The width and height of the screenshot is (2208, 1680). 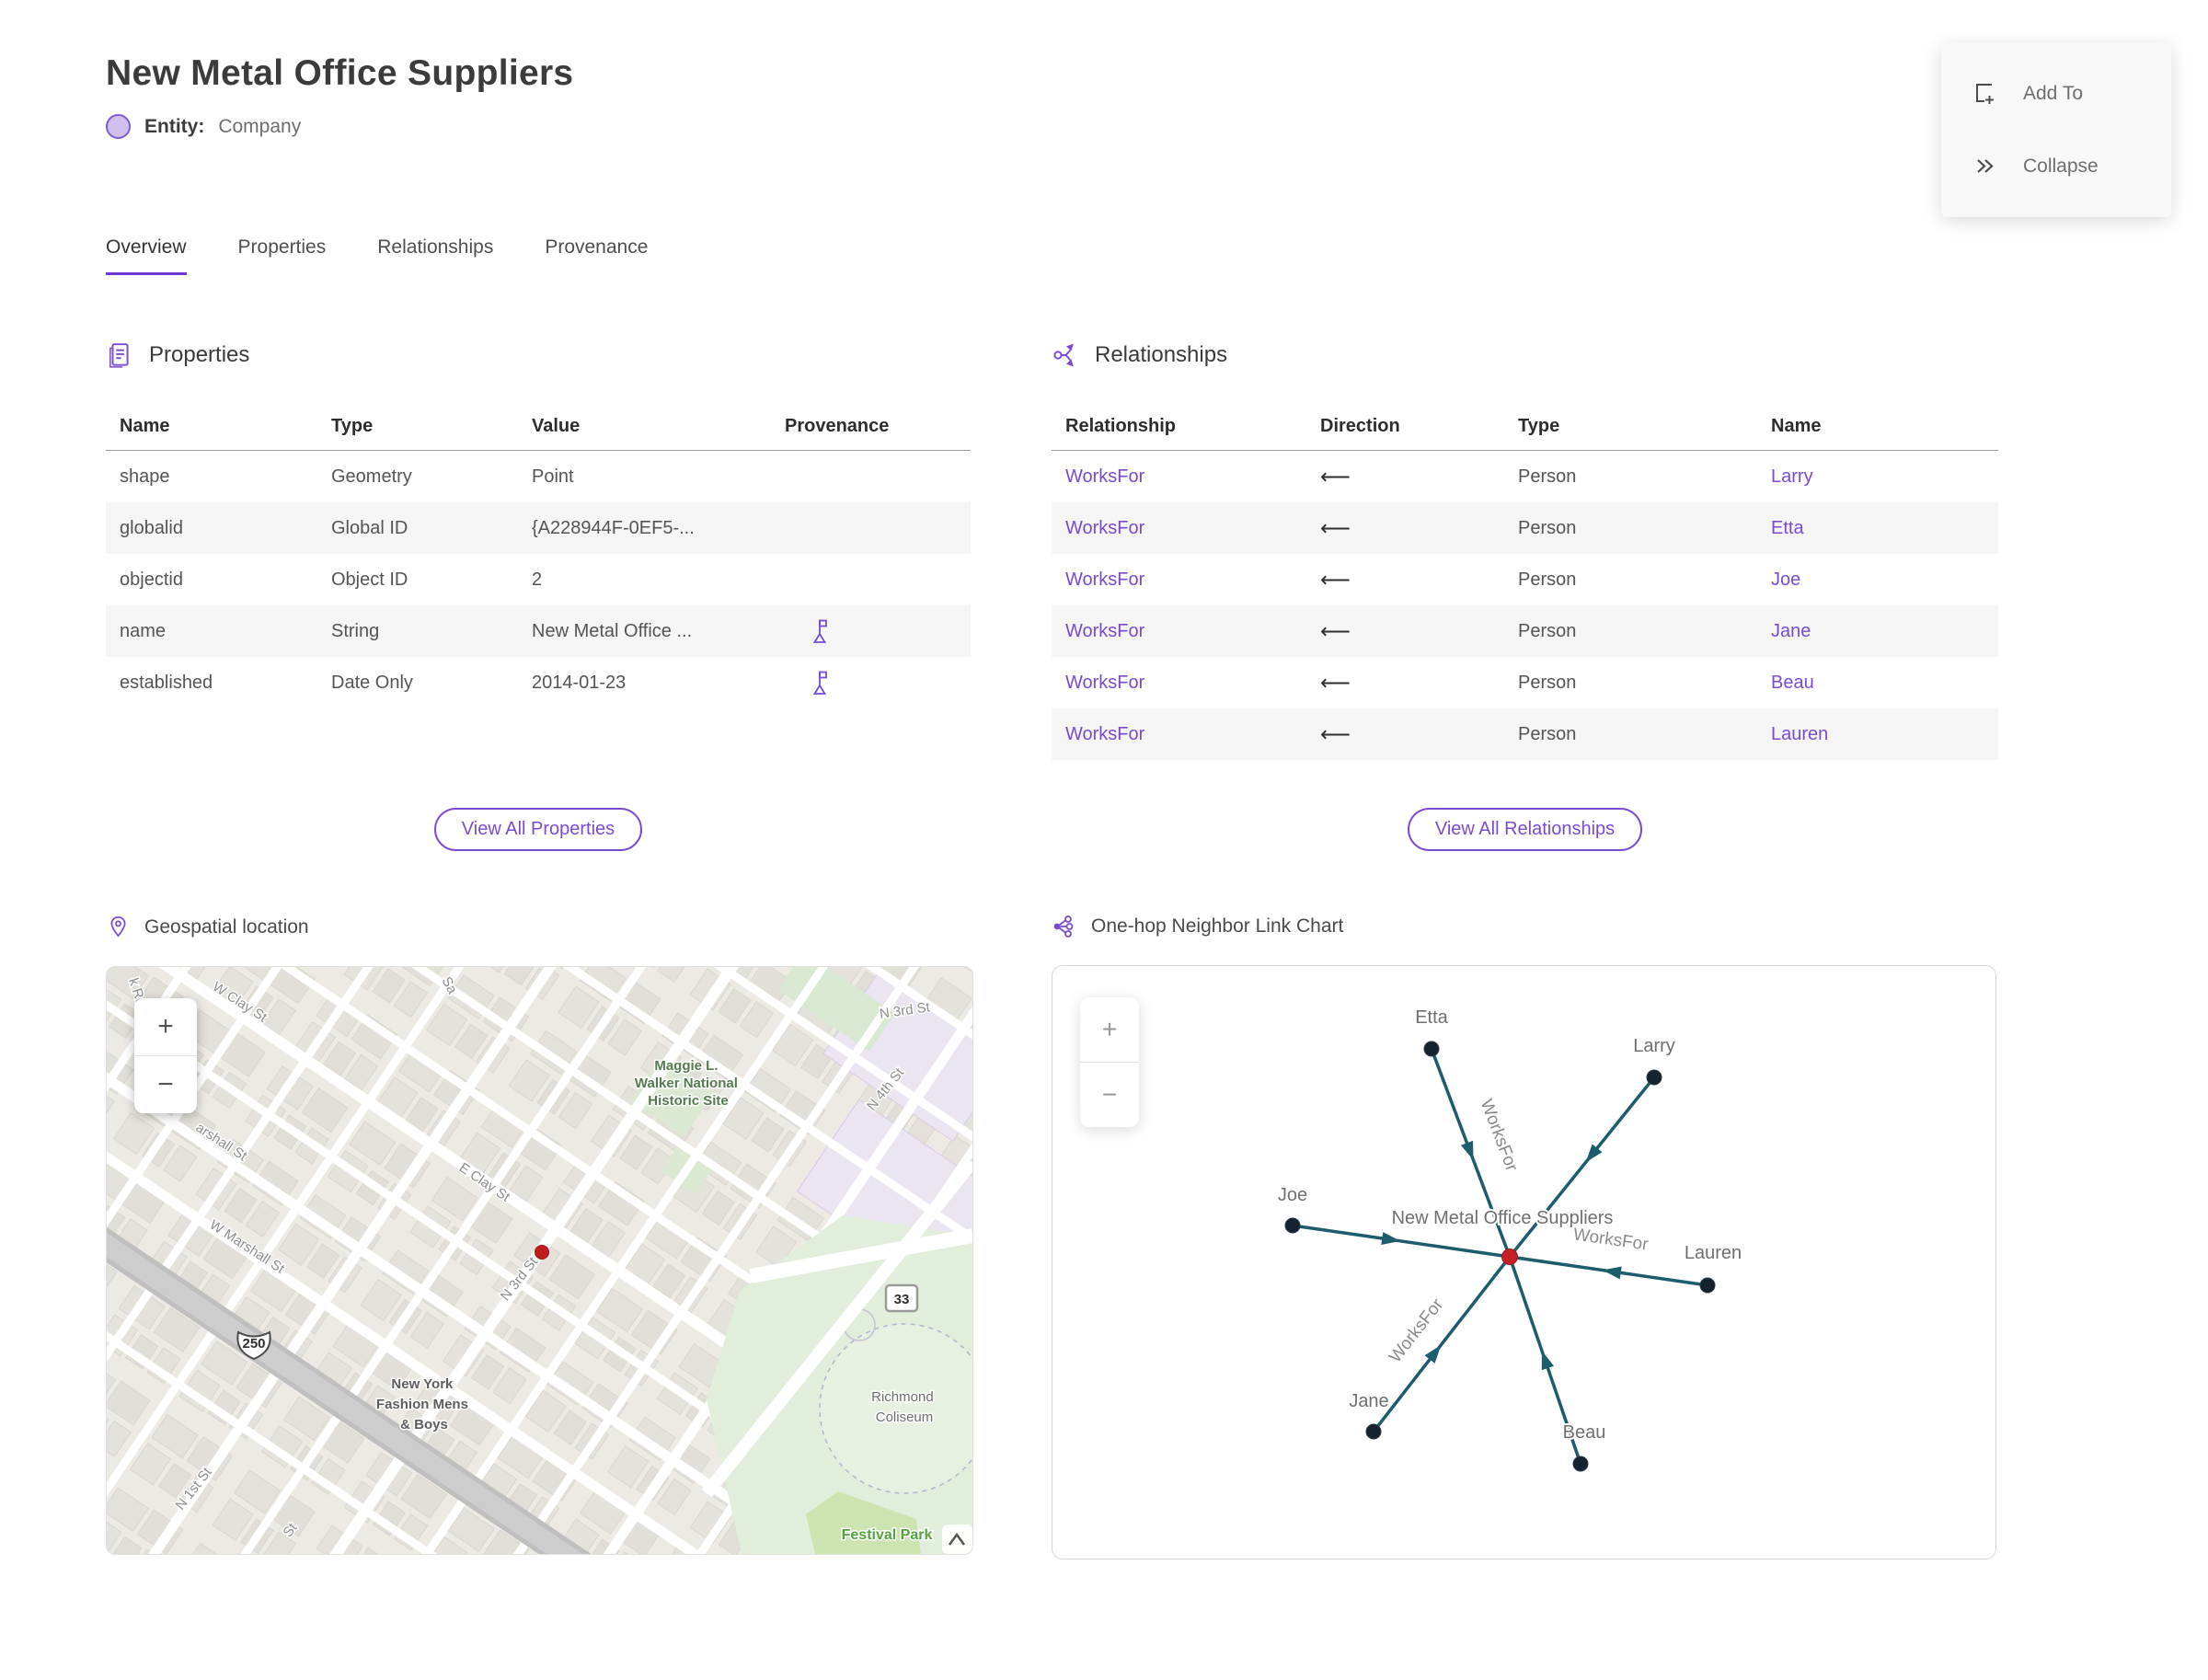 What do you see at coordinates (1292, 1225) in the screenshot?
I see `node-joe` at bounding box center [1292, 1225].